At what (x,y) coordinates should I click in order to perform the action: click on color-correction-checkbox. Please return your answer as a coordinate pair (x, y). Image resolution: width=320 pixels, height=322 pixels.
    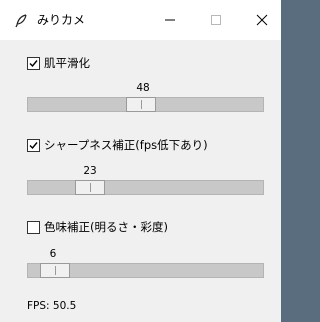
    Looking at the image, I should click on (33, 227).